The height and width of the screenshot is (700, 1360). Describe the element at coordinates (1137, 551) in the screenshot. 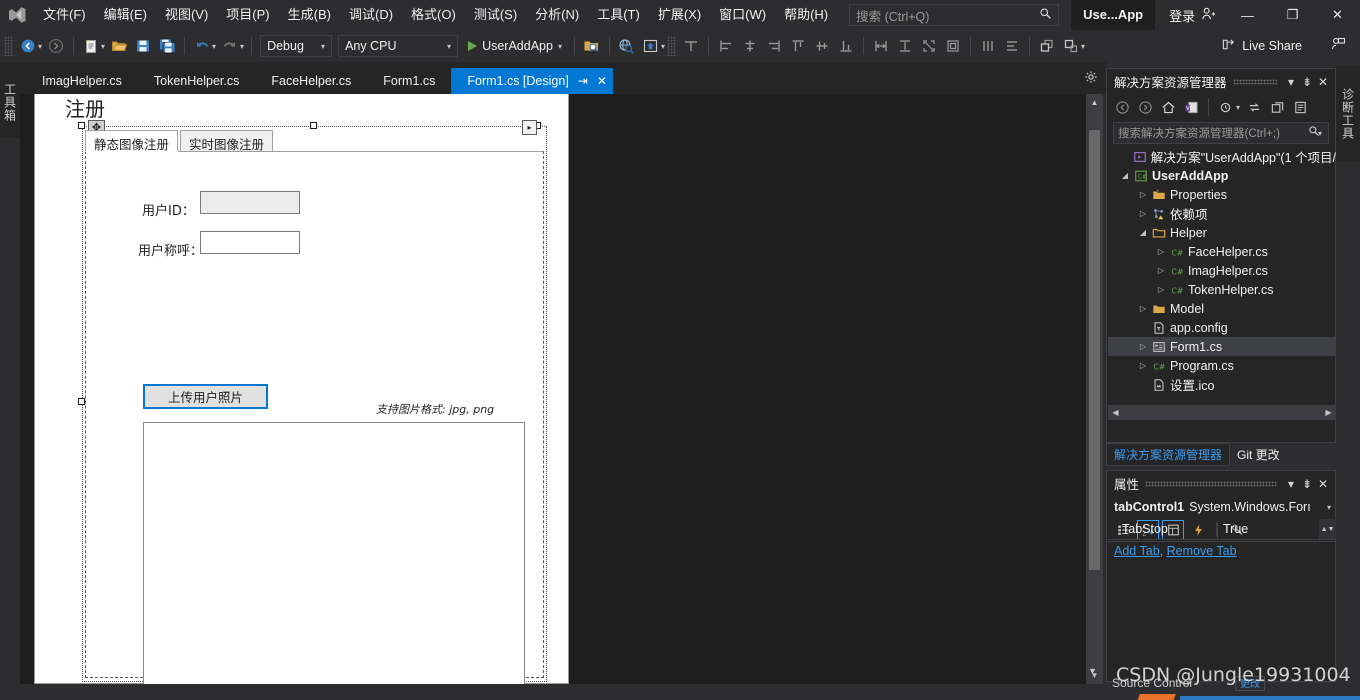

I see `add-tab-link: Add Tab` at that location.